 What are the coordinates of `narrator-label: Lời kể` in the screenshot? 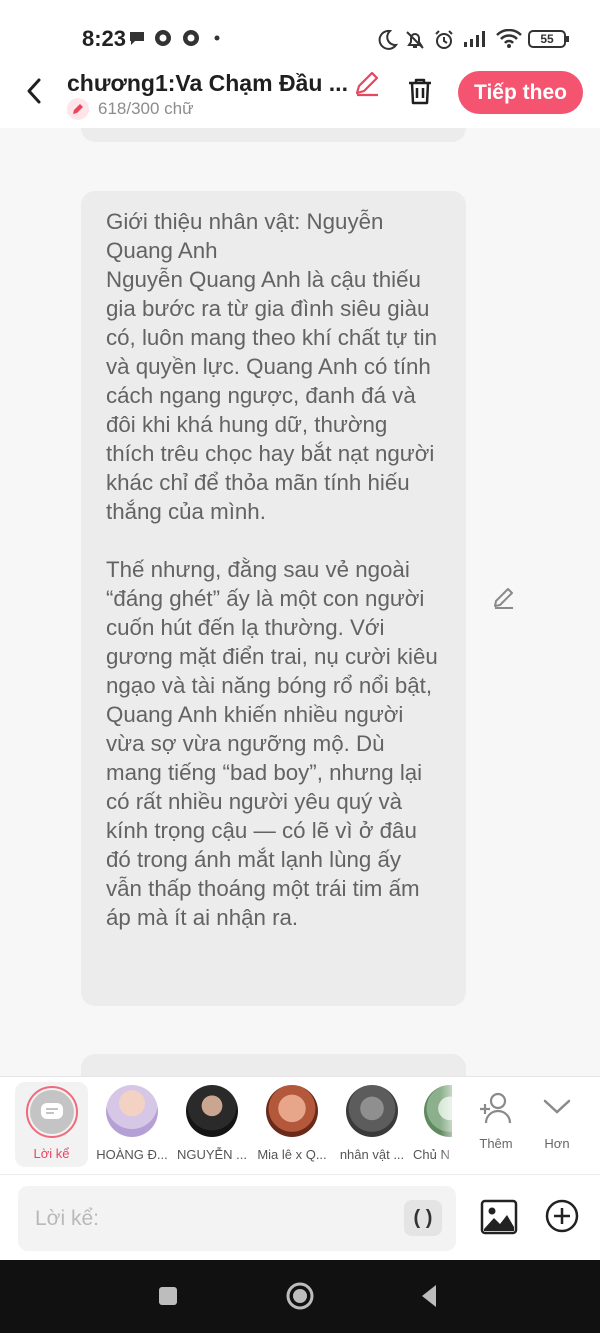 It's located at (51, 1153).